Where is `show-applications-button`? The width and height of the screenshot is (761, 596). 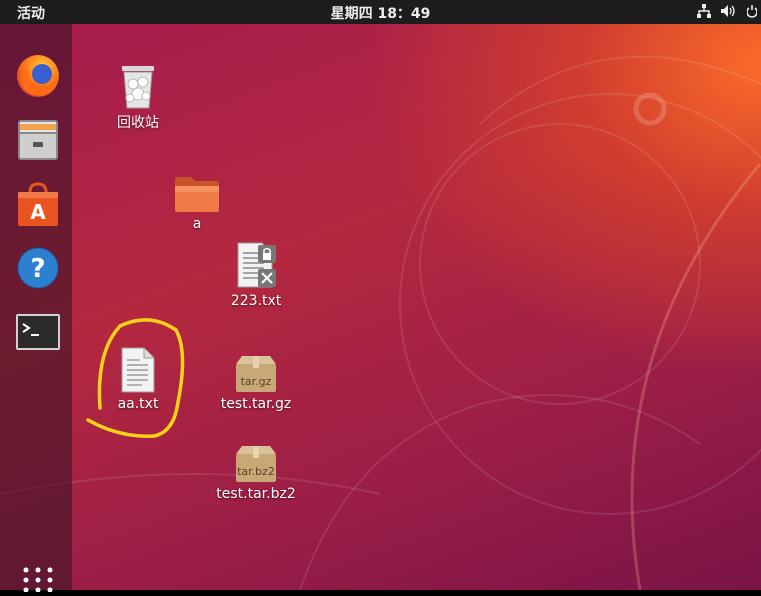 show-applications-button is located at coordinates (38, 577).